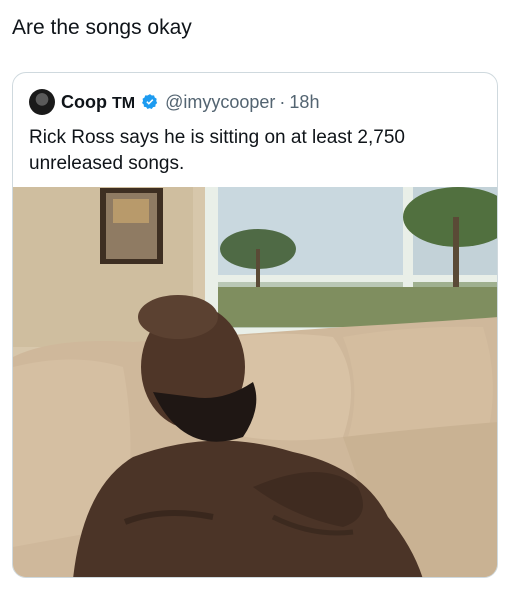  Describe the element at coordinates (456, 252) in the screenshot. I see `palm-trunk-right-shape` at that location.